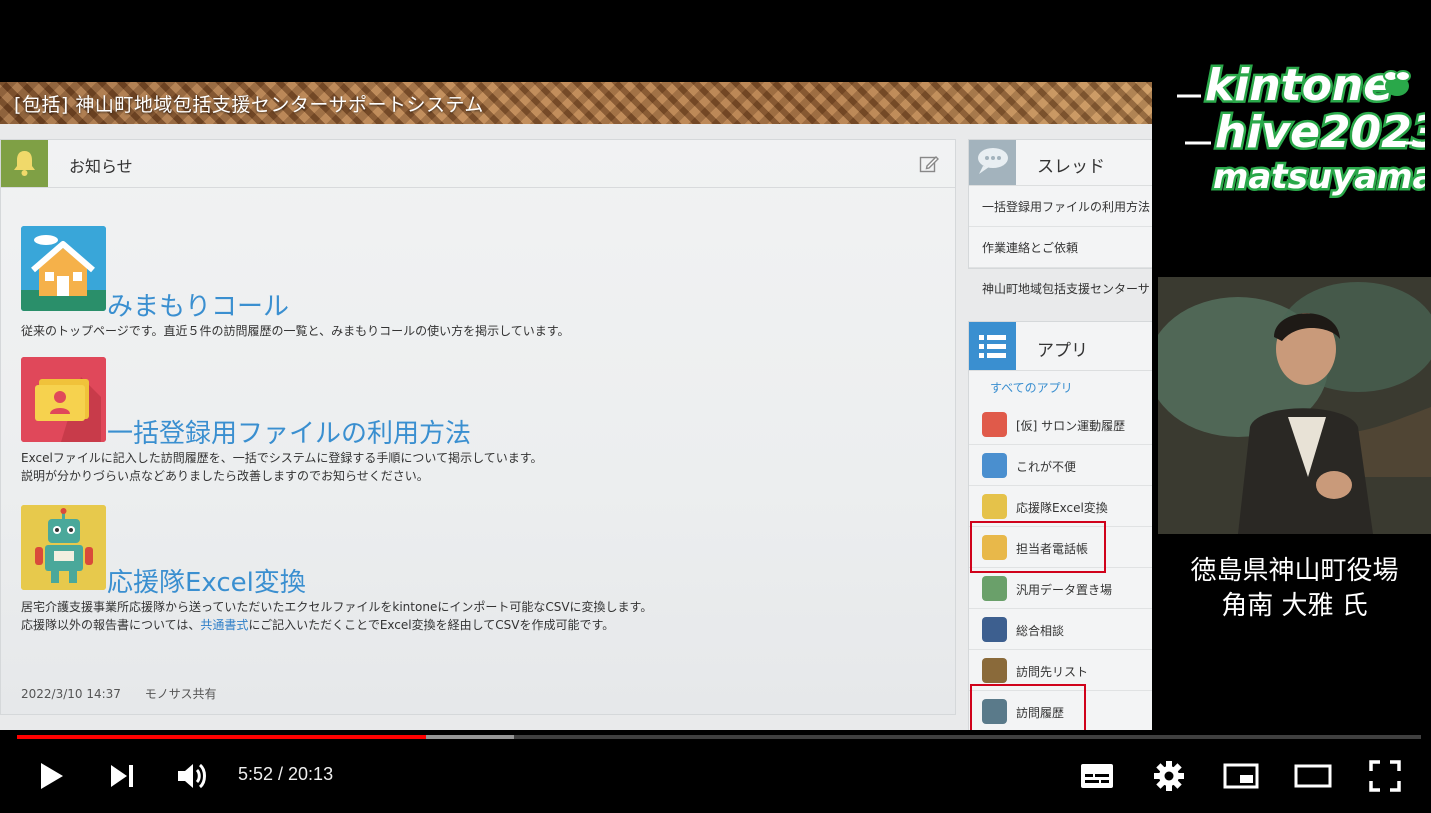  I want to click on app-item: [仮] サロン運動履歴, so click(1060, 424).